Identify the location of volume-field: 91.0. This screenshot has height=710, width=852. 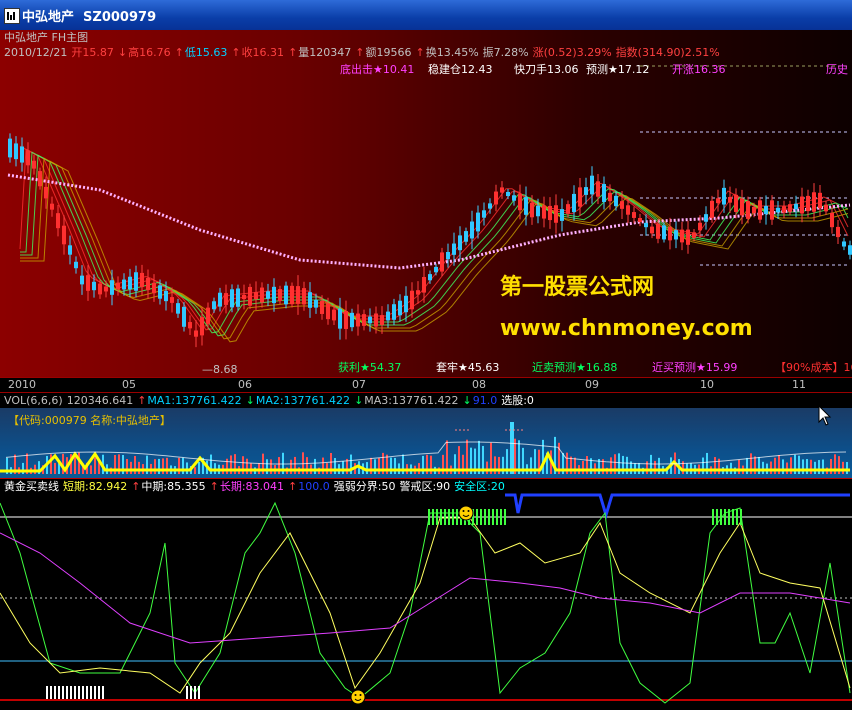
(485, 400).